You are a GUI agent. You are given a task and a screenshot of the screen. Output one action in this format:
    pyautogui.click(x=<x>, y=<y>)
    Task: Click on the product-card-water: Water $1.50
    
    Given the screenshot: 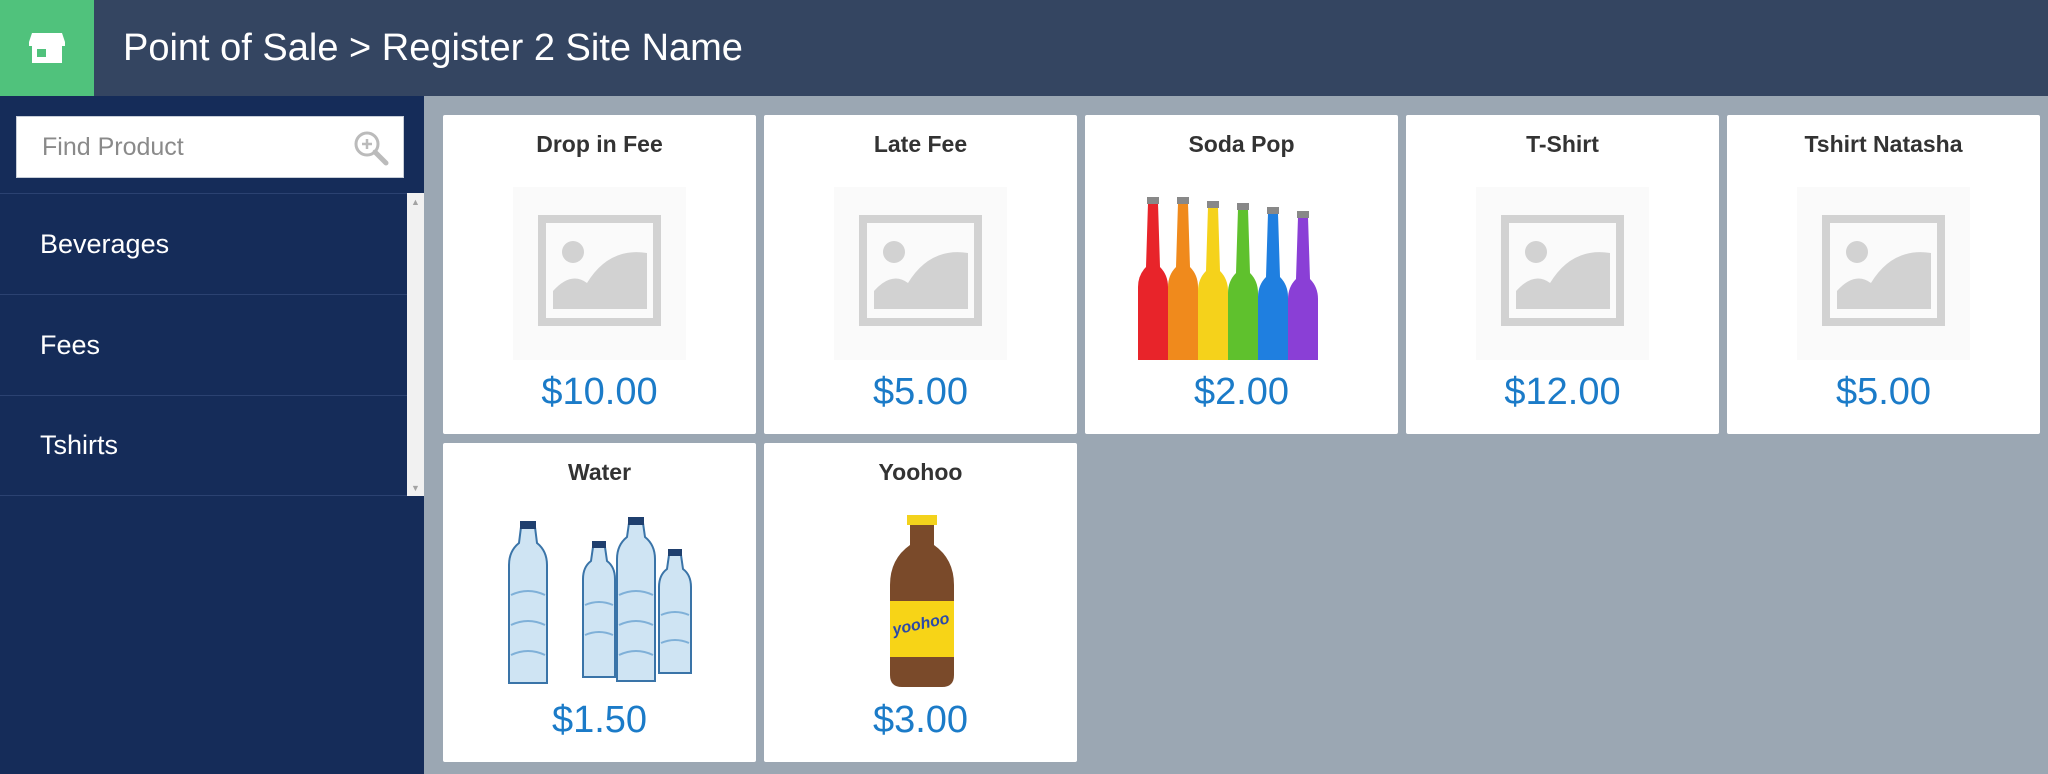 What is the action you would take?
    pyautogui.click(x=599, y=602)
    